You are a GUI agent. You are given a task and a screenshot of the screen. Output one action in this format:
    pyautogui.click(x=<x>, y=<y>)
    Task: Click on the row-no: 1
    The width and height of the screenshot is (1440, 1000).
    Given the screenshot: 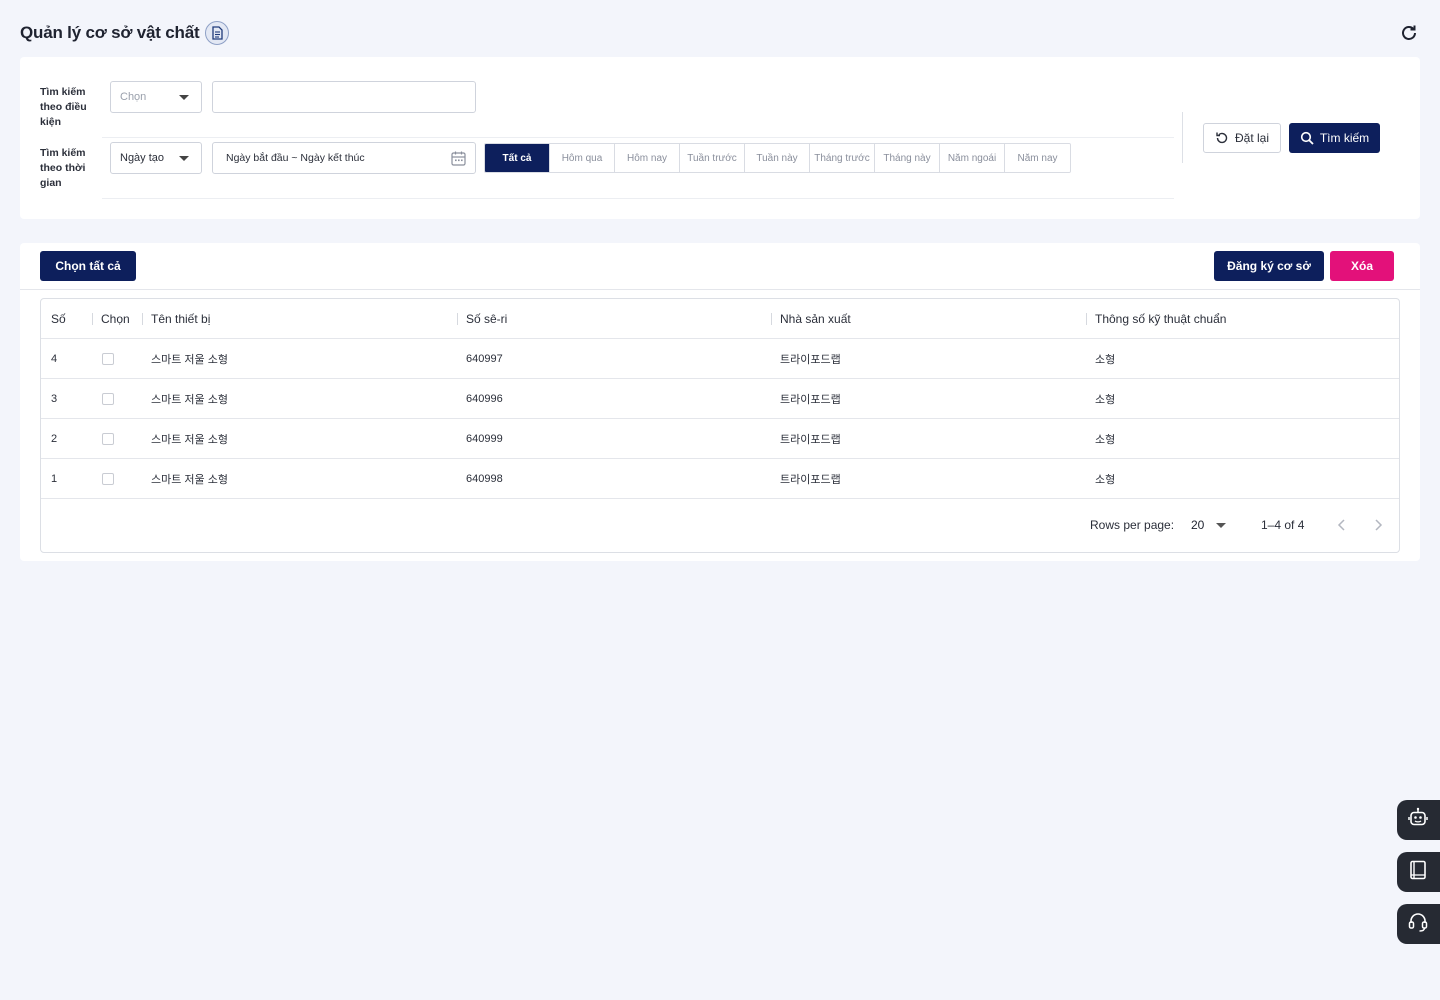 What is the action you would take?
    pyautogui.click(x=54, y=479)
    